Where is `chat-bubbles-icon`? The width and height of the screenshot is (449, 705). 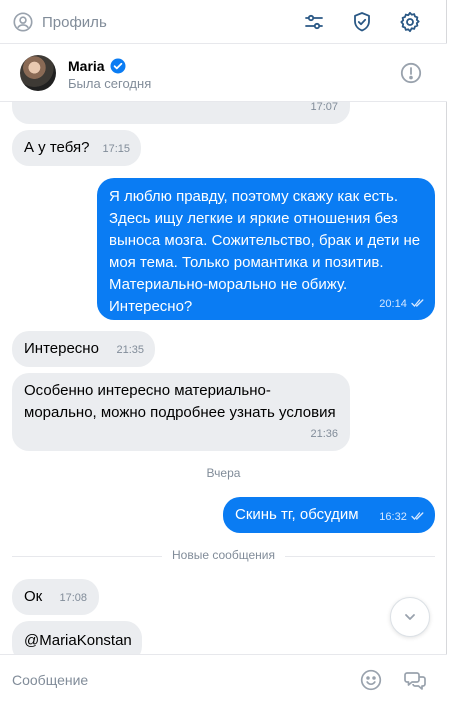 chat-bubbles-icon is located at coordinates (415, 680).